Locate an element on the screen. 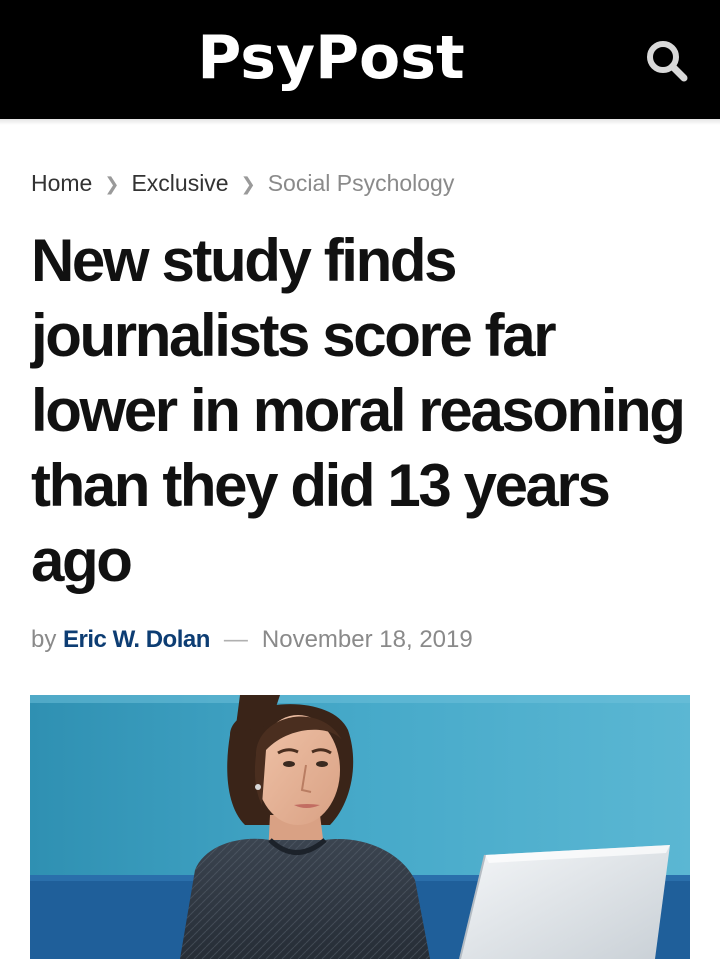 This screenshot has height=959, width=720. byline-prefix: by is located at coordinates (44, 639).